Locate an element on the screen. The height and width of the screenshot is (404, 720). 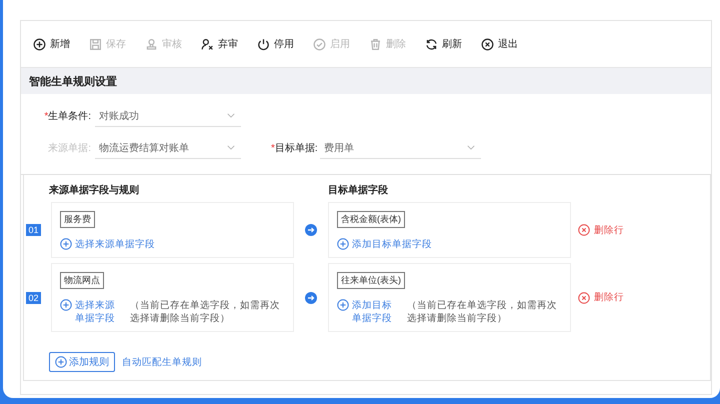
check-circle-icon is located at coordinates (319, 44).